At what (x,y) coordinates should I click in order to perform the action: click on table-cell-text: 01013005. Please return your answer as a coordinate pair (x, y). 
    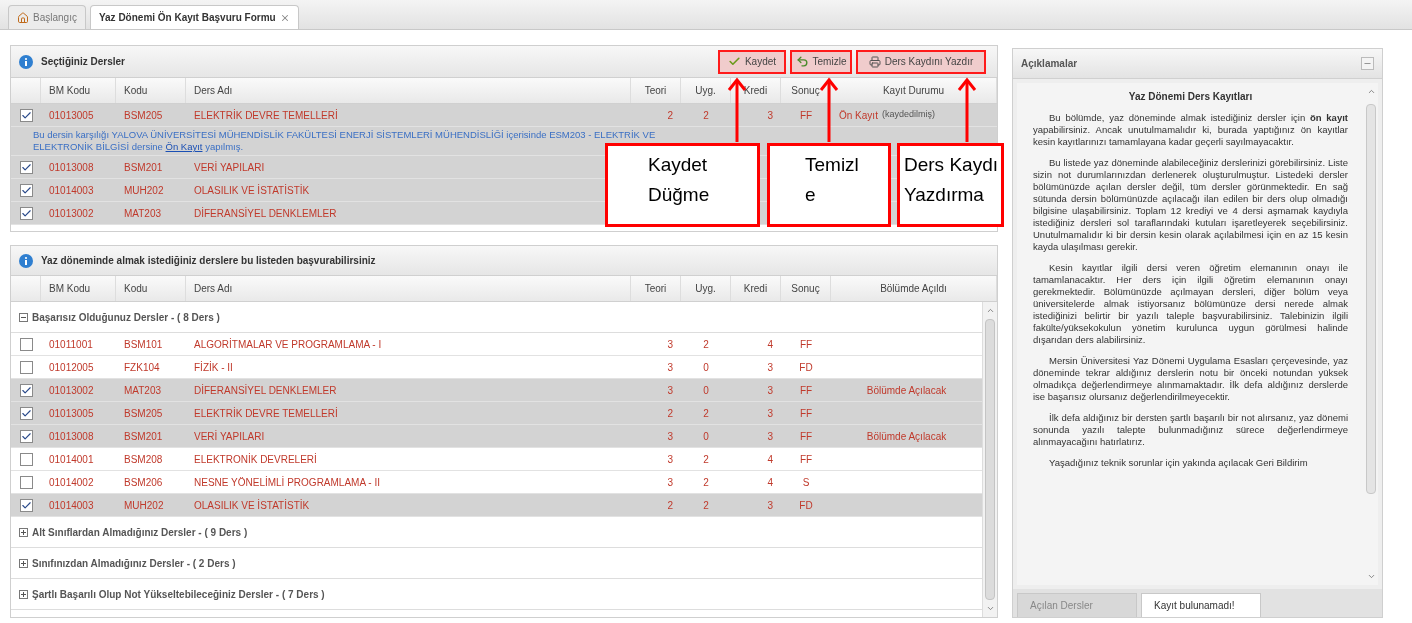
    Looking at the image, I should click on (71, 413).